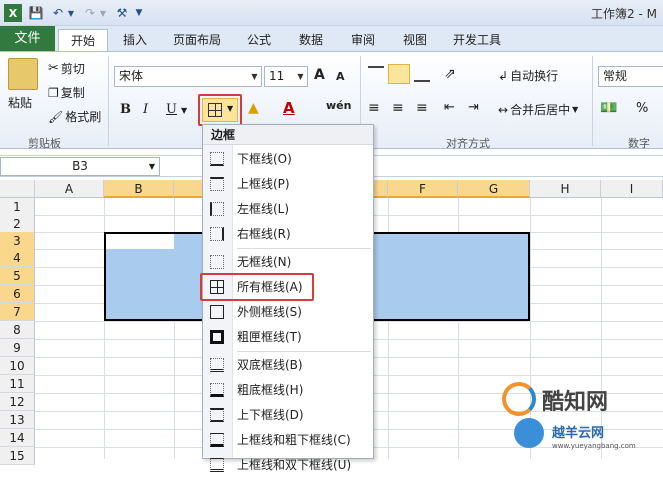 The height and width of the screenshot is (478, 663). What do you see at coordinates (17, 276) in the screenshot?
I see `row-header: 5` at bounding box center [17, 276].